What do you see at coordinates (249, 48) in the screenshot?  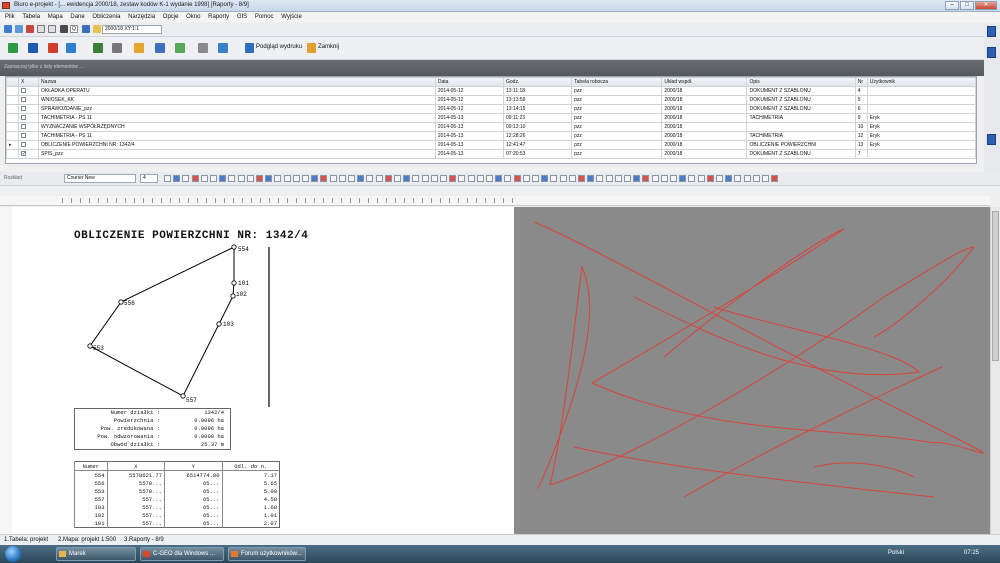 I see `preview-icon` at bounding box center [249, 48].